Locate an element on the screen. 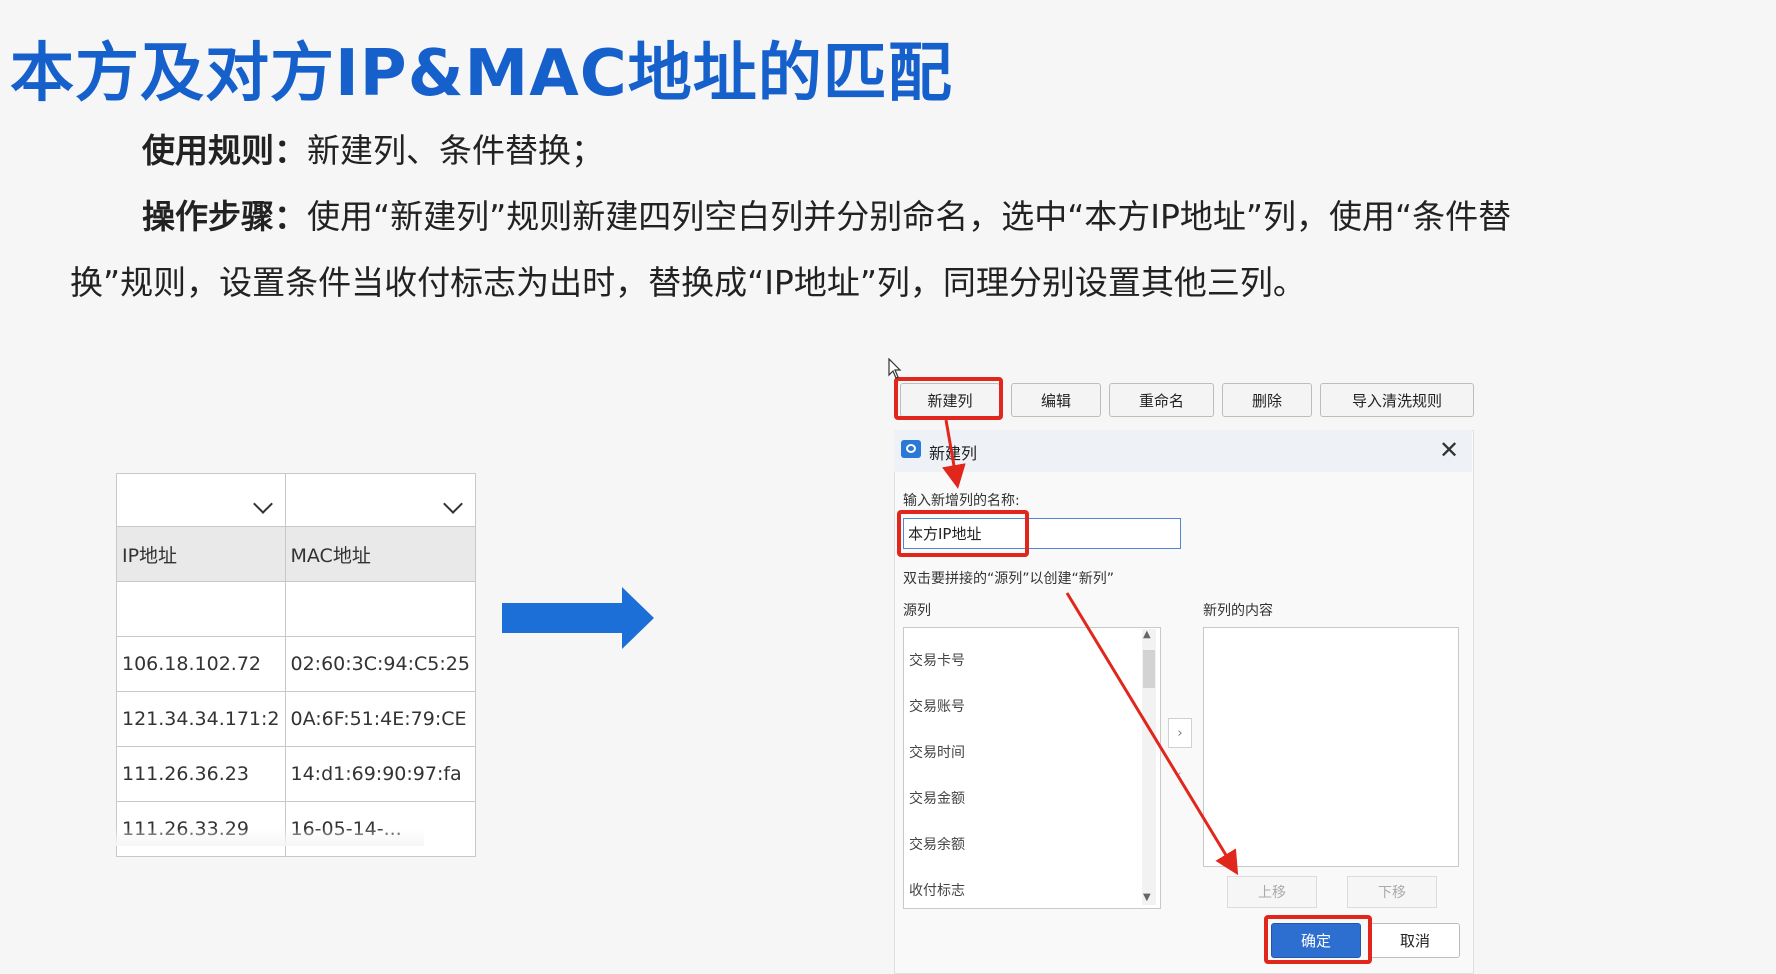 The height and width of the screenshot is (974, 1776). chevron-left-icon: ‹ is located at coordinates (1179, 775).